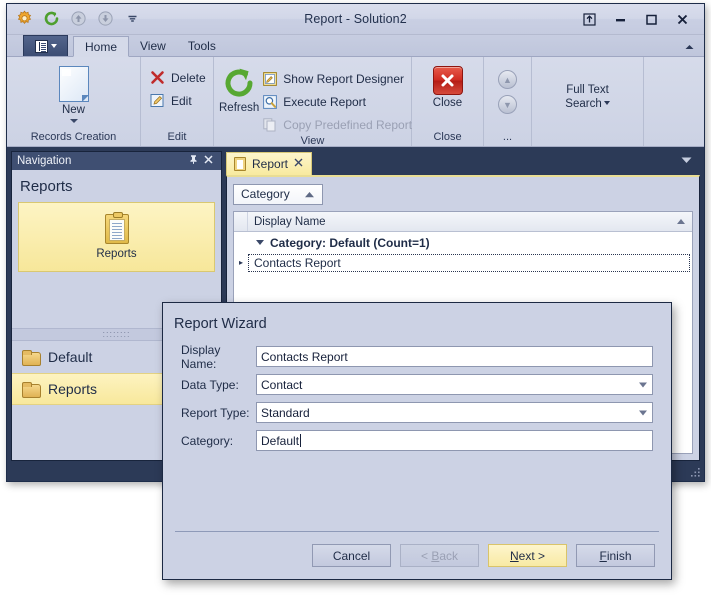 The height and width of the screenshot is (600, 711). What do you see at coordinates (454, 412) in the screenshot?
I see `report-type-combobox: Standard` at bounding box center [454, 412].